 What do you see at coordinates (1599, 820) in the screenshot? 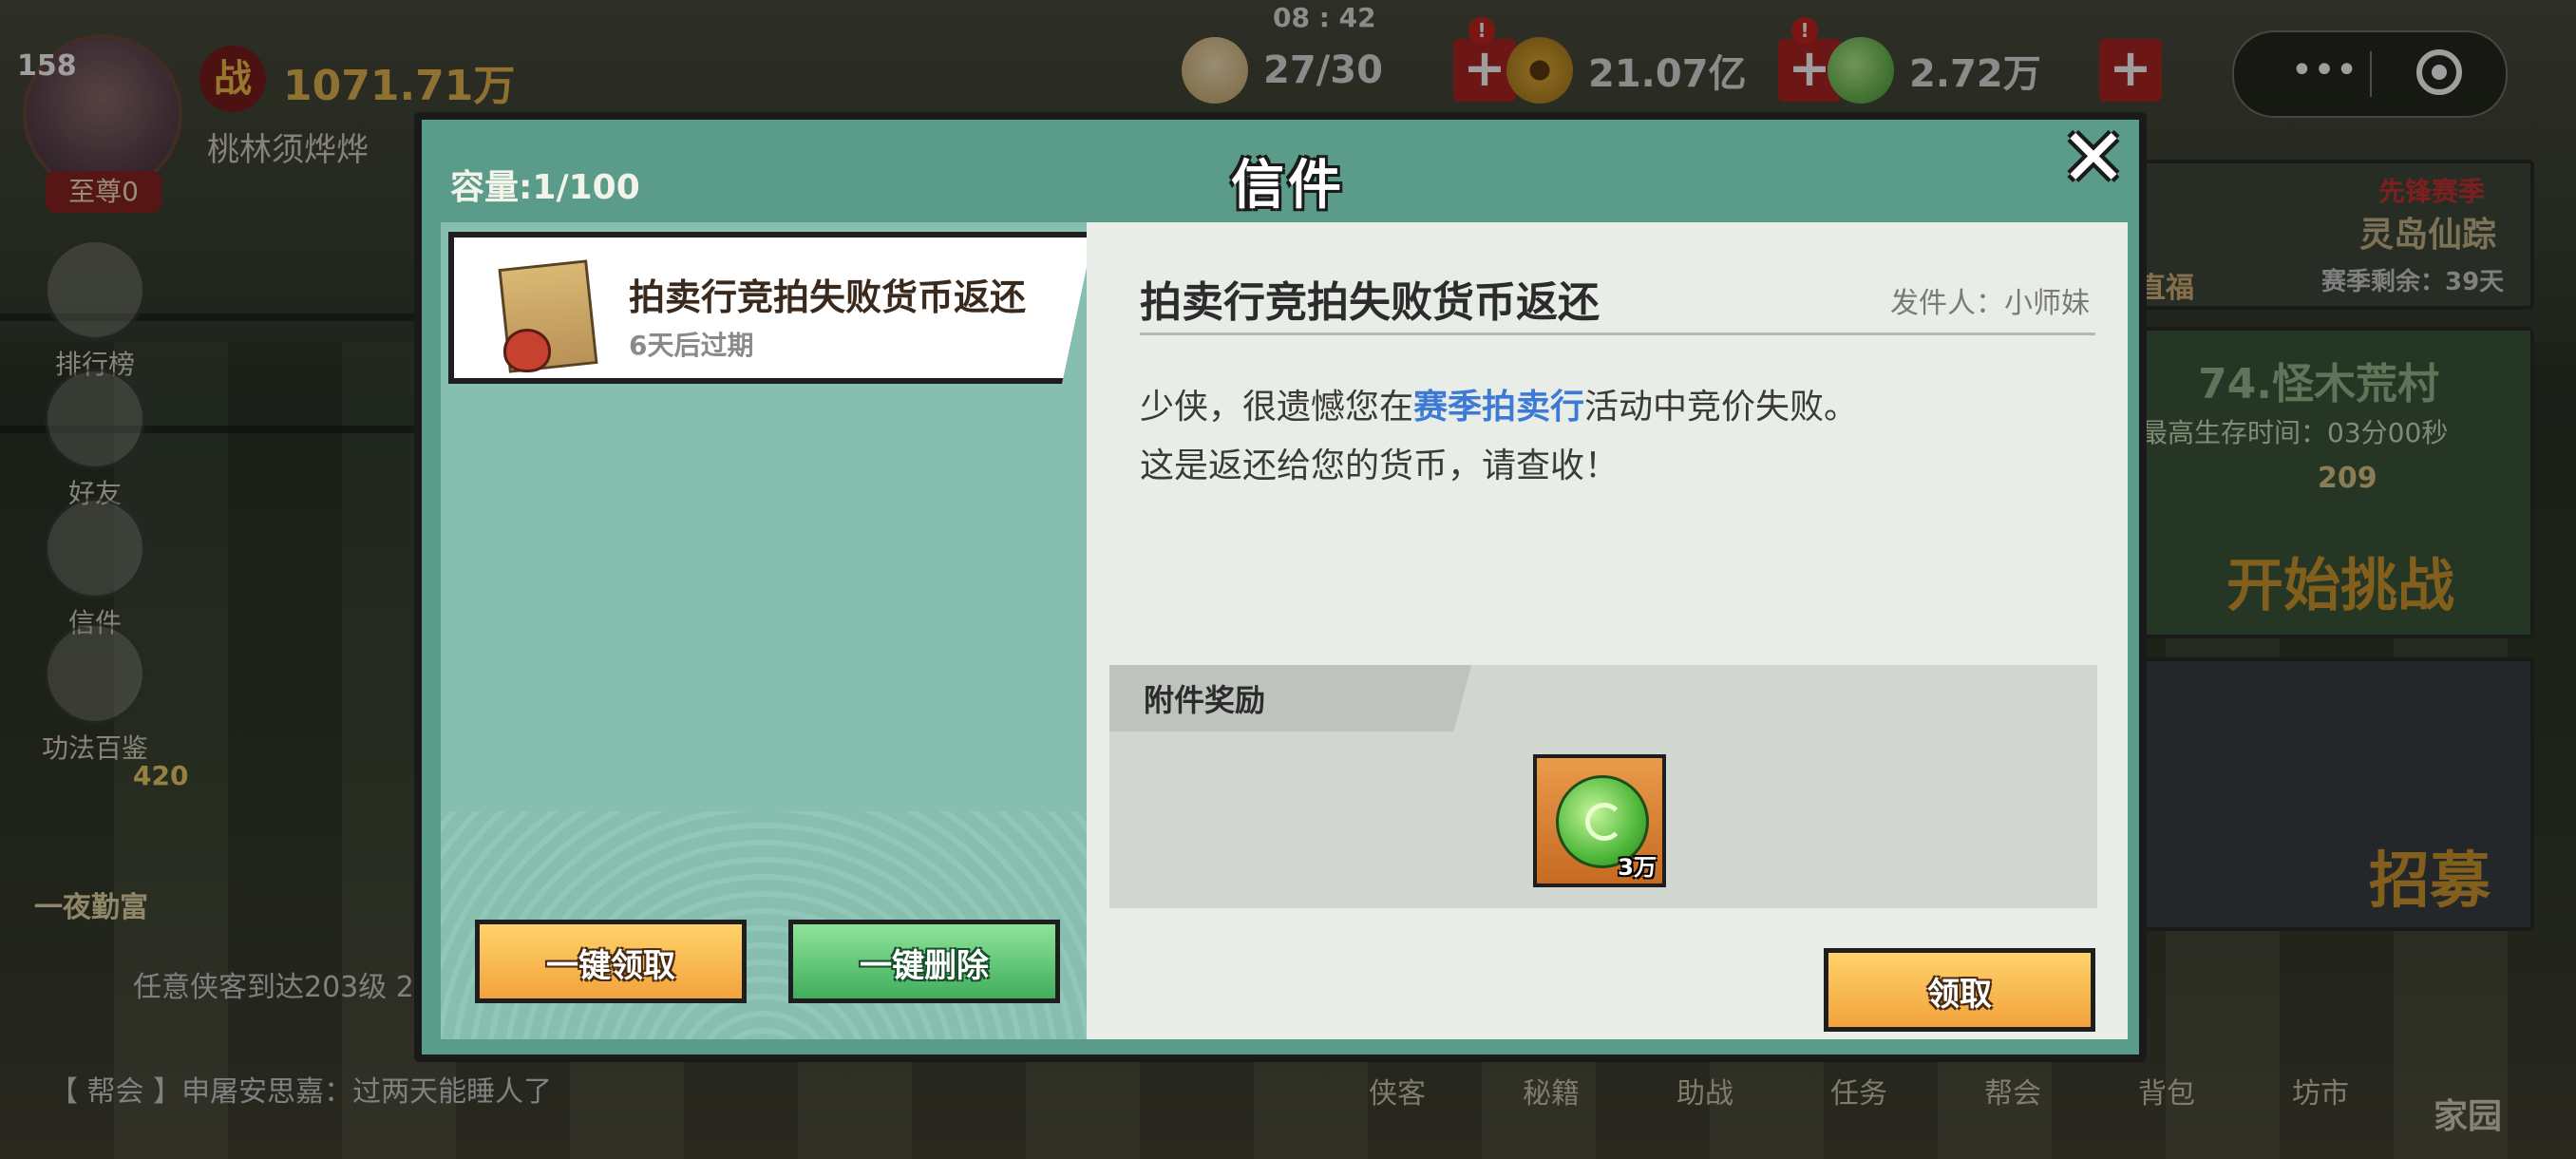
I see `attachment-item: 3万` at bounding box center [1599, 820].